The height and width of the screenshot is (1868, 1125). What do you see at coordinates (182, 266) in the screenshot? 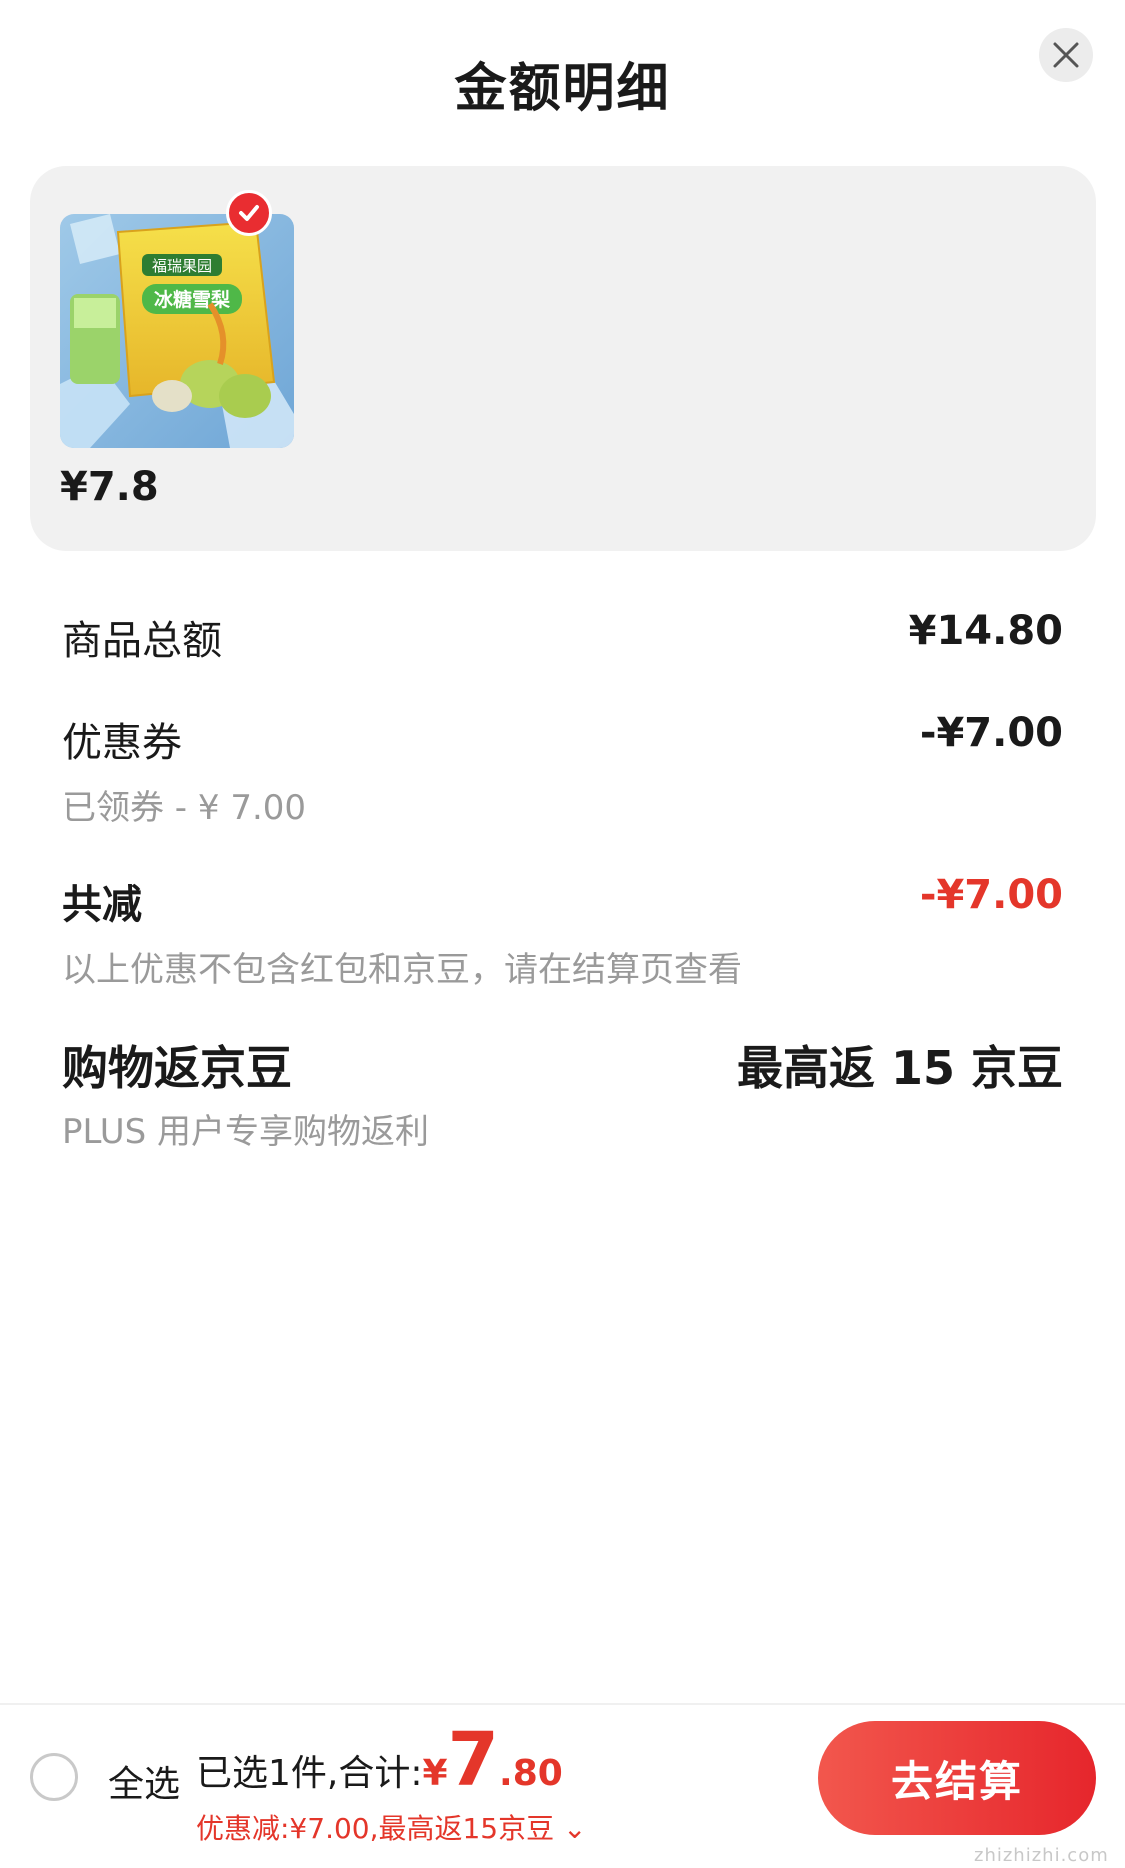
I see `image-label-1: 福瑞果园` at bounding box center [182, 266].